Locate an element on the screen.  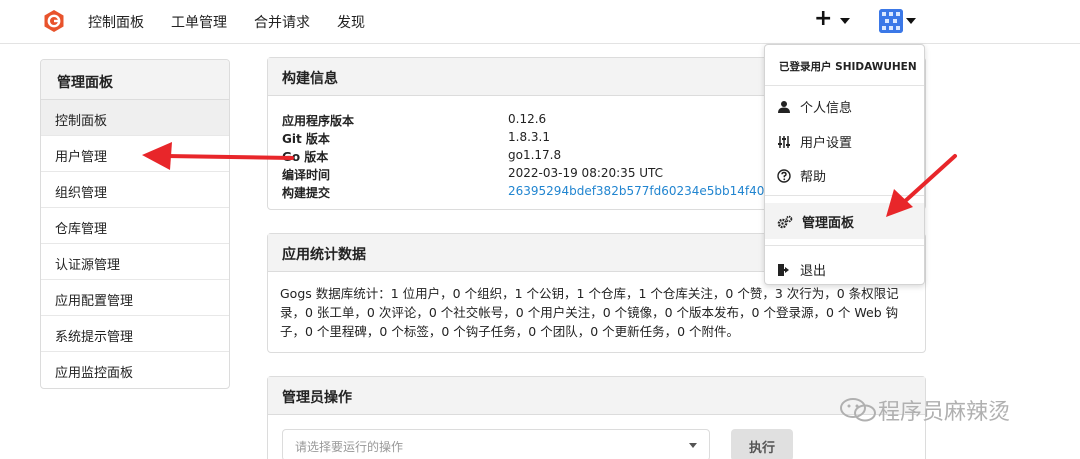
watermark: 程序员麻辣烫 is located at coordinates (924, 410).